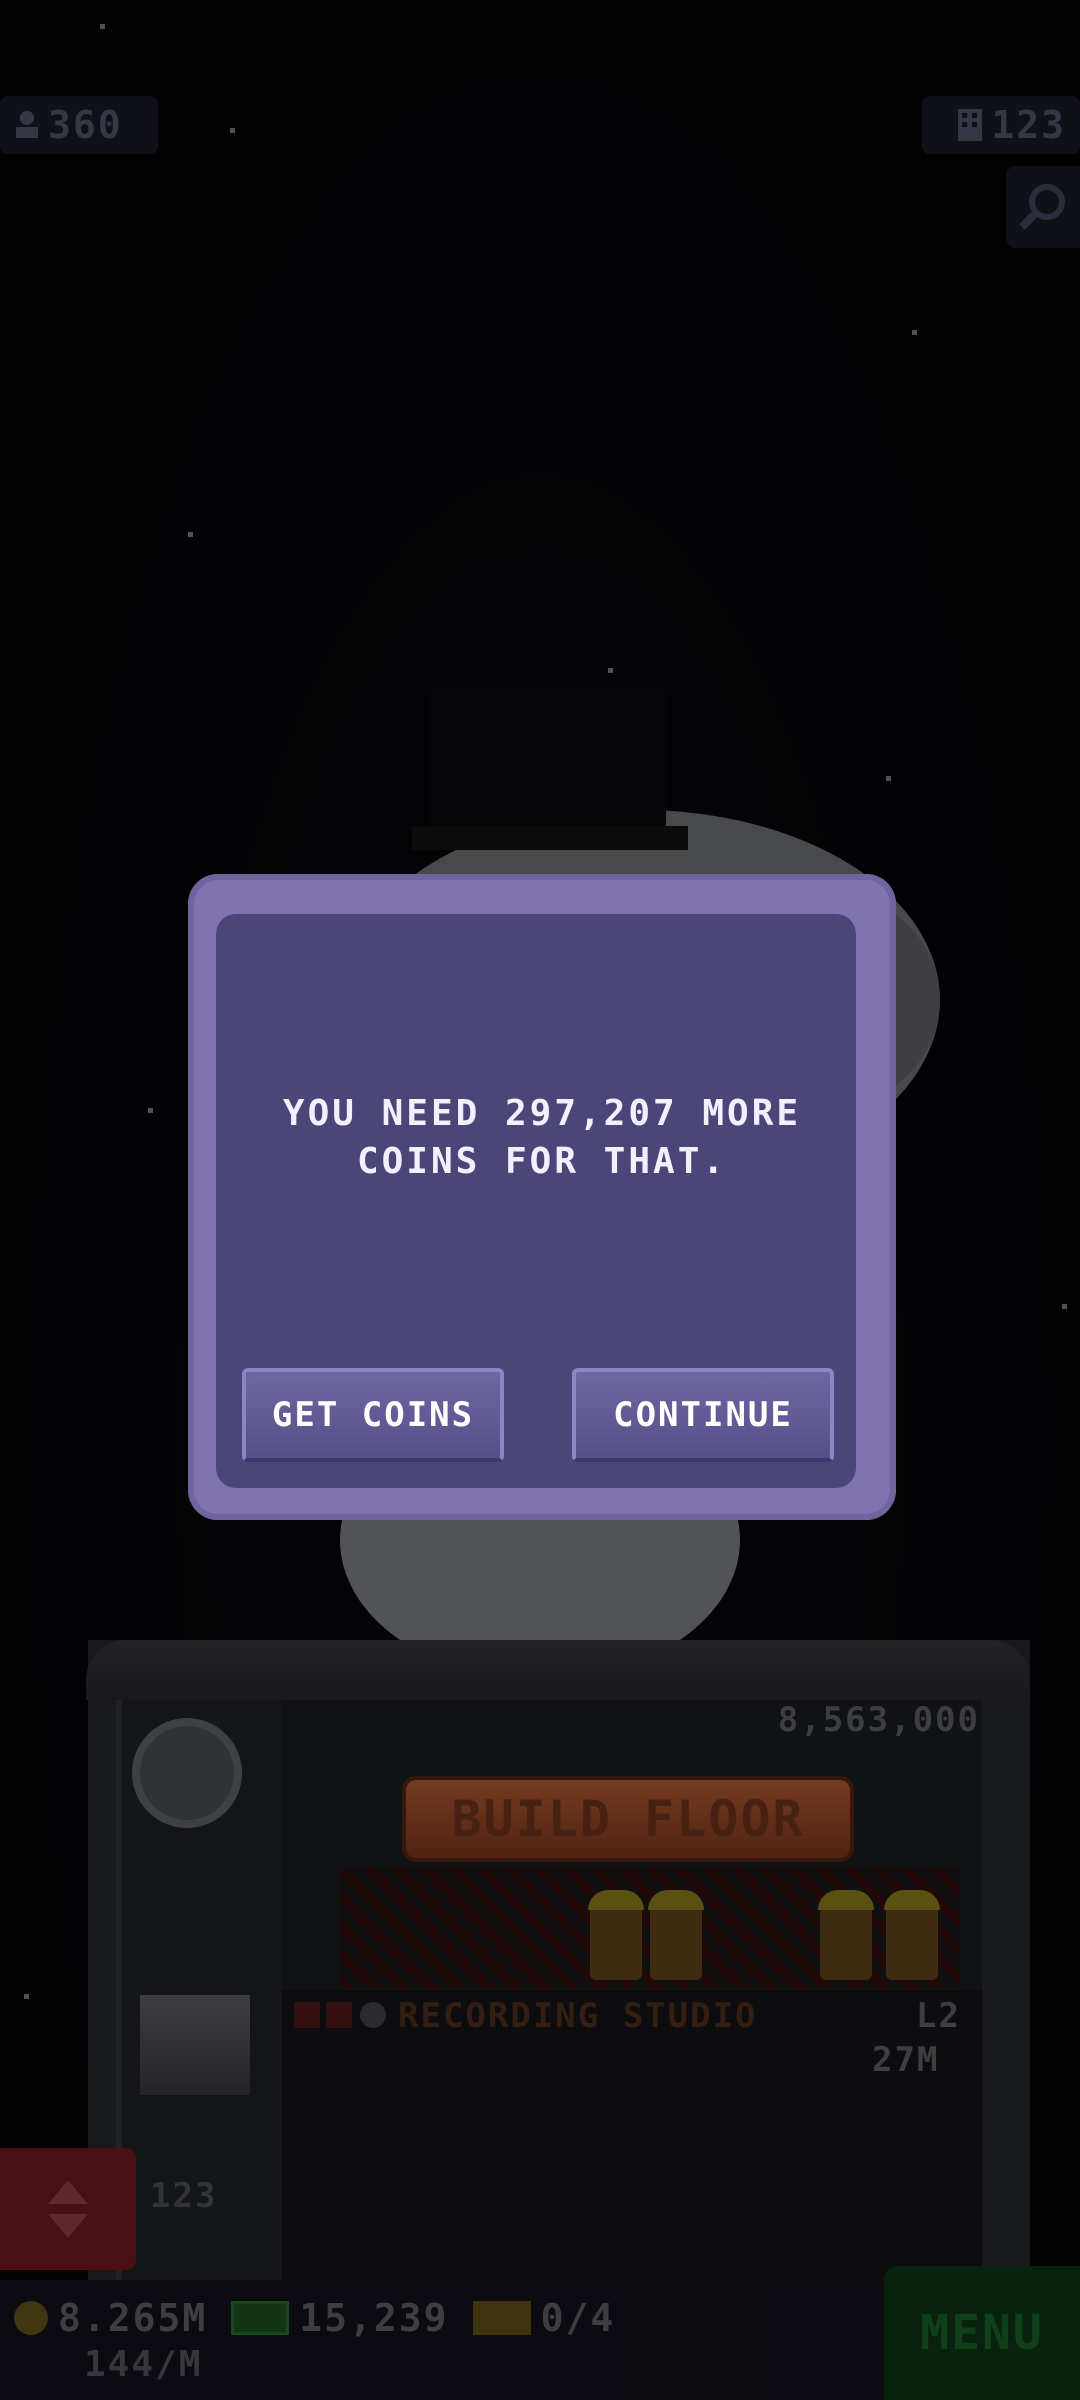  What do you see at coordinates (542, 1137) in the screenshot?
I see `dialog-message: YOU NEED 297,207 MORE COINS FOR THAT.` at bounding box center [542, 1137].